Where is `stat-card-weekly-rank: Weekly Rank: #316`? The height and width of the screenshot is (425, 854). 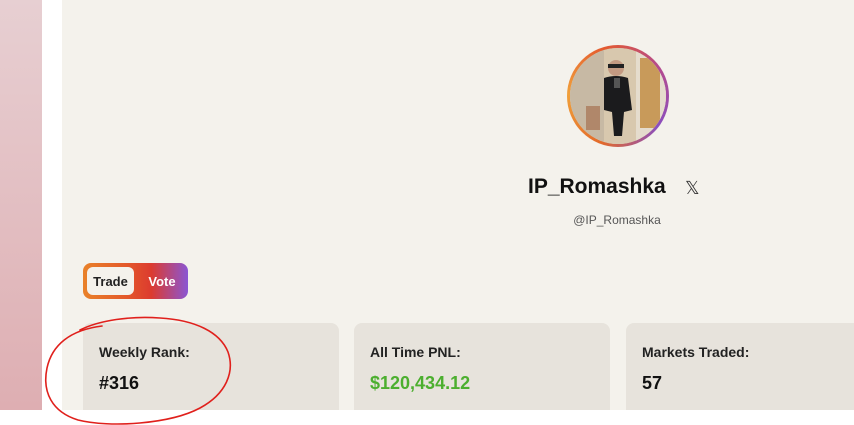
stat-card-weekly-rank: Weekly Rank: #316 is located at coordinates (211, 366).